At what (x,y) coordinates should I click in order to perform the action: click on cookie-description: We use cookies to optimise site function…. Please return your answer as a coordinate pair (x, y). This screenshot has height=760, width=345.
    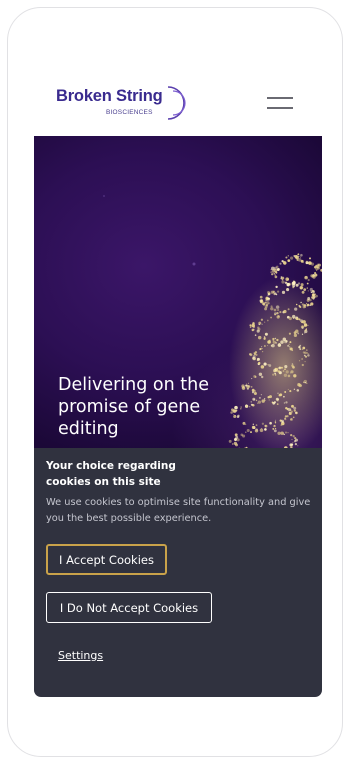
    Looking at the image, I should click on (178, 510).